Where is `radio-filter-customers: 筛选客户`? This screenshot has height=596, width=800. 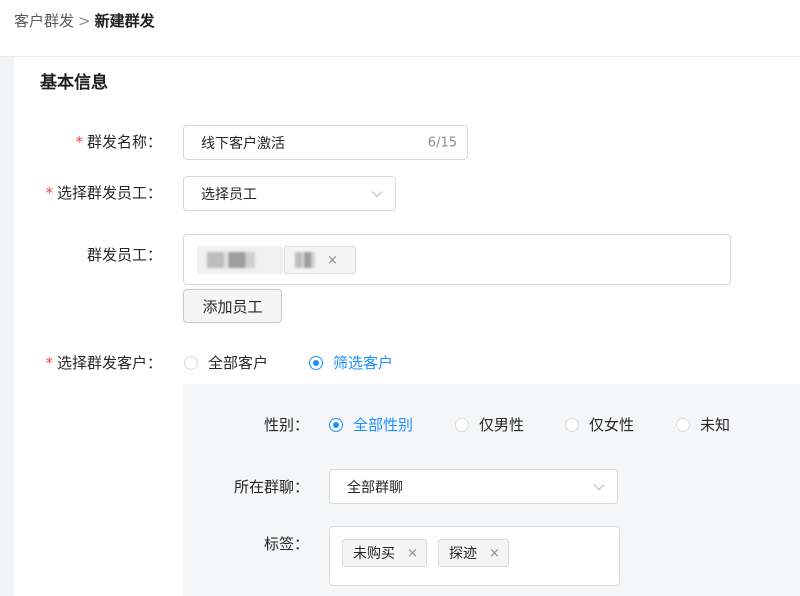
radio-filter-customers: 筛选客户 is located at coordinates (351, 363).